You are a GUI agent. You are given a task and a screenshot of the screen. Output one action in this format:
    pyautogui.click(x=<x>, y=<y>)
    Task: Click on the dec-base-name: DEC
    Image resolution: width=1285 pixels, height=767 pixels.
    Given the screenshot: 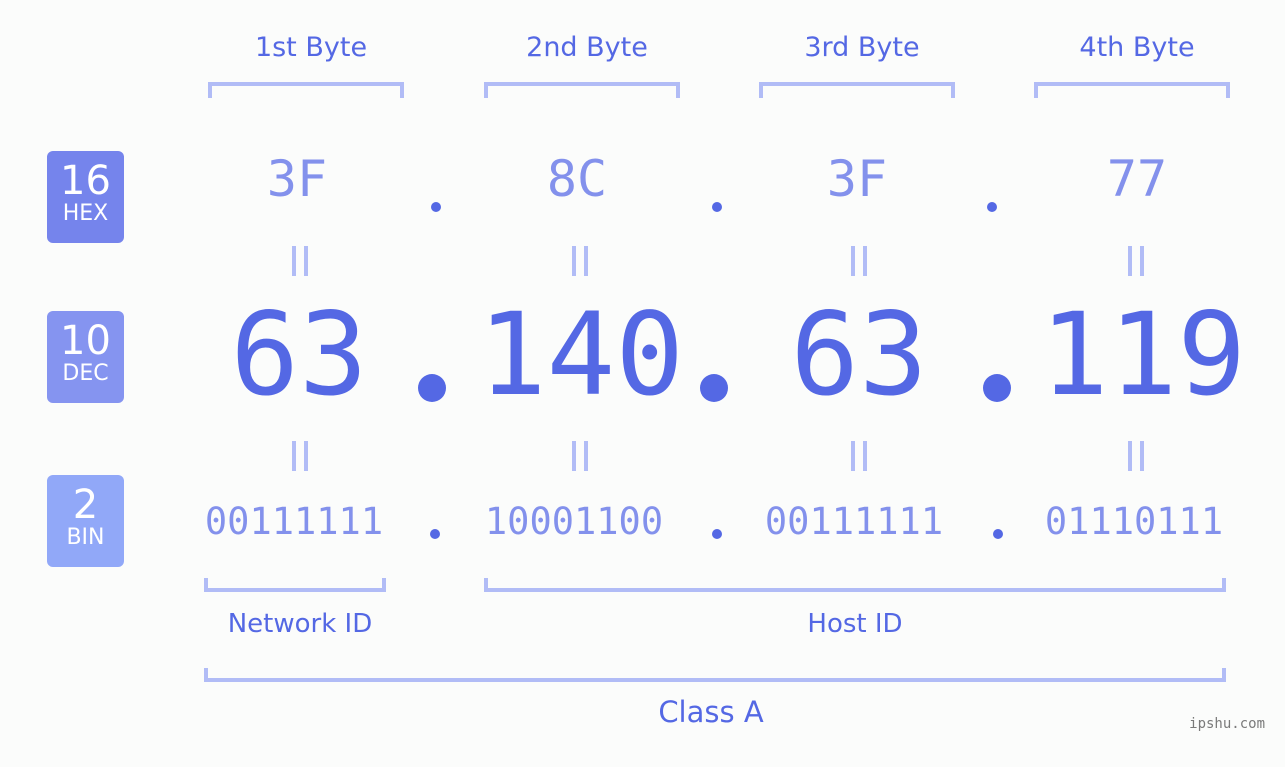 What is the action you would take?
    pyautogui.click(x=85, y=373)
    